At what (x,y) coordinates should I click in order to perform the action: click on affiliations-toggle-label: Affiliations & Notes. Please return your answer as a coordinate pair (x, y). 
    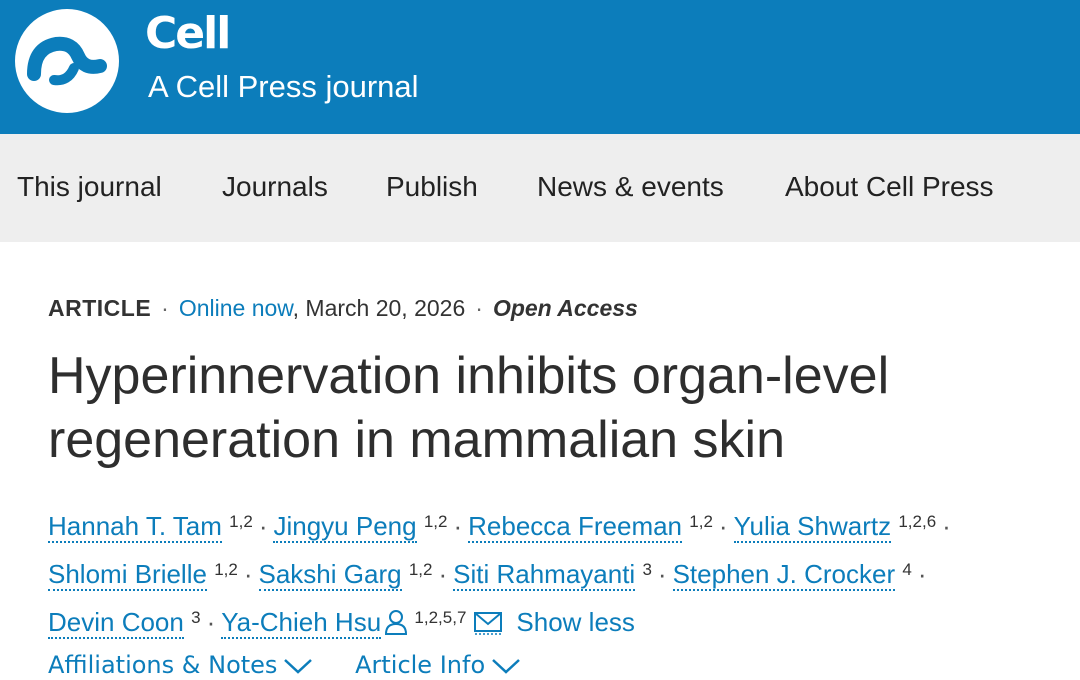
    Looking at the image, I should click on (163, 665).